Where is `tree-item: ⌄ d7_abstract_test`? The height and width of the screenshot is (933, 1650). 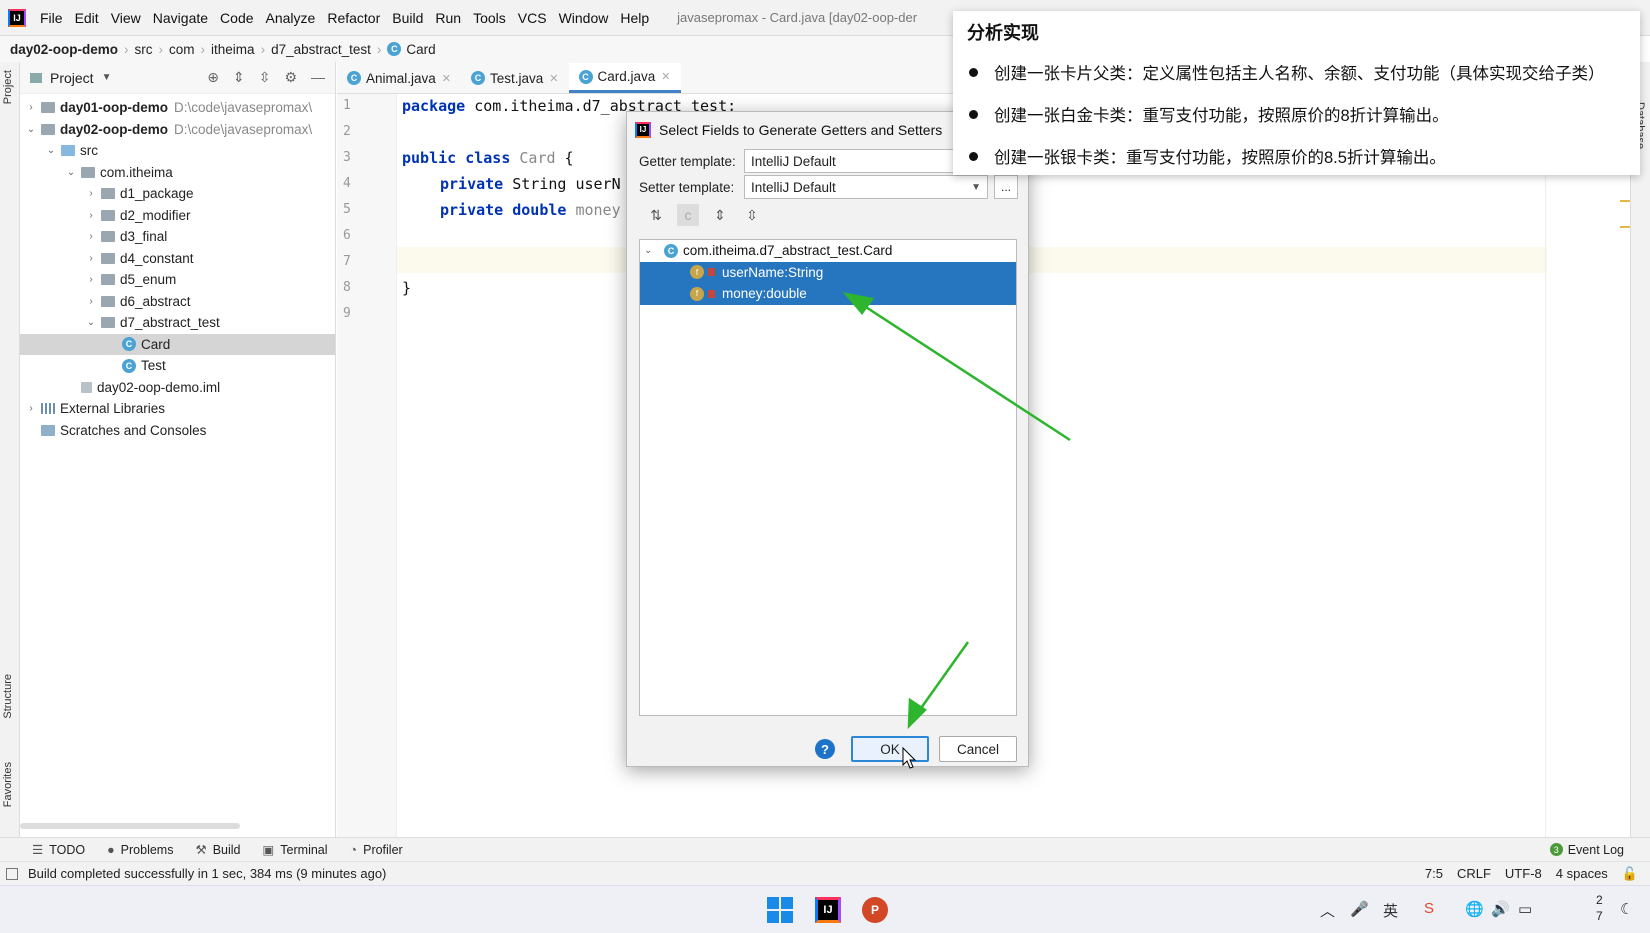
tree-item: ⌄ d7_abstract_test is located at coordinates (177, 323).